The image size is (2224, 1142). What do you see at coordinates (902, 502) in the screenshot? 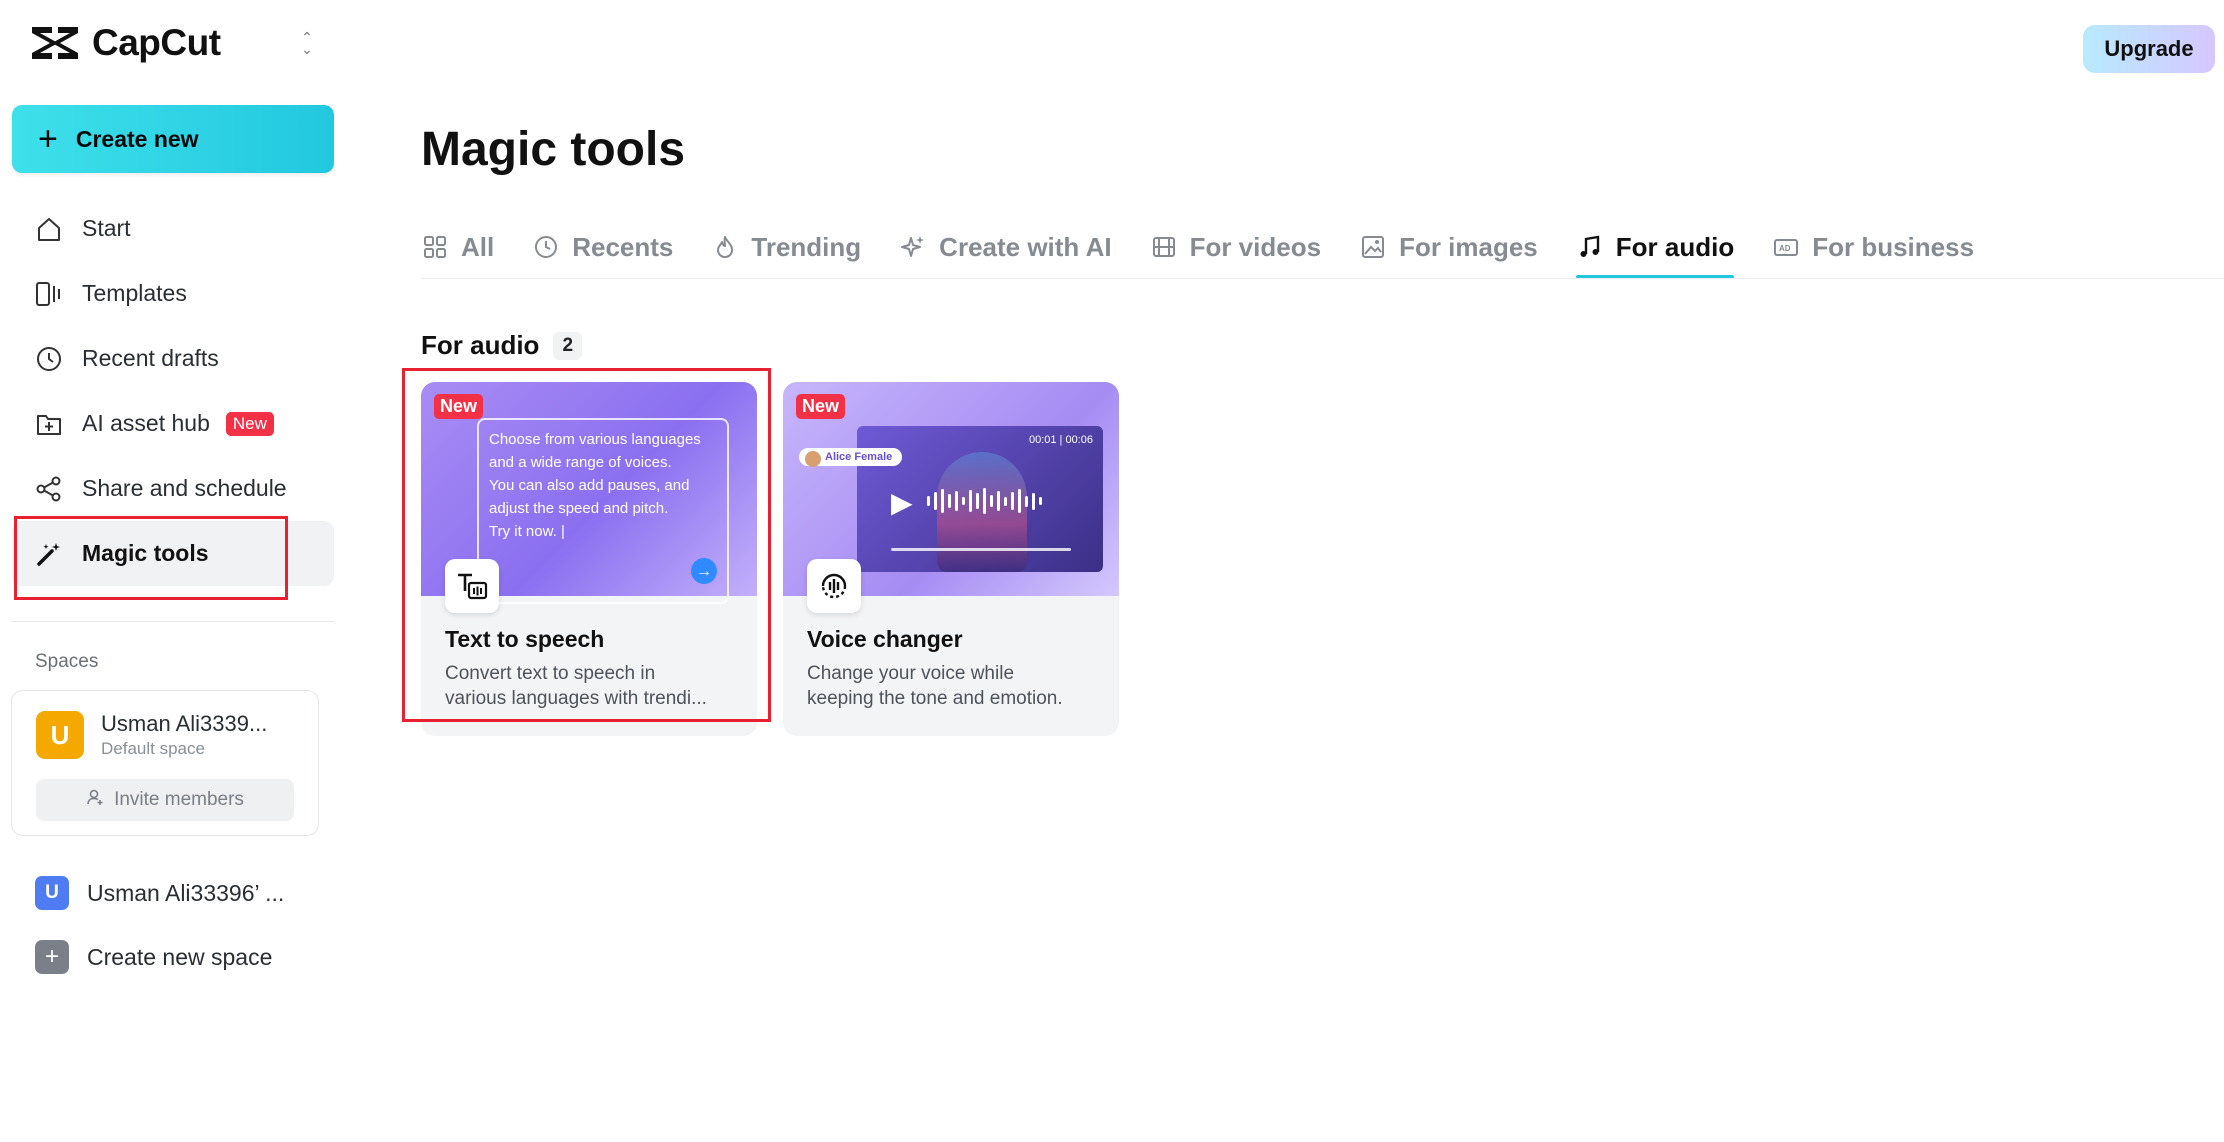
I see `play-icon: ▶` at bounding box center [902, 502].